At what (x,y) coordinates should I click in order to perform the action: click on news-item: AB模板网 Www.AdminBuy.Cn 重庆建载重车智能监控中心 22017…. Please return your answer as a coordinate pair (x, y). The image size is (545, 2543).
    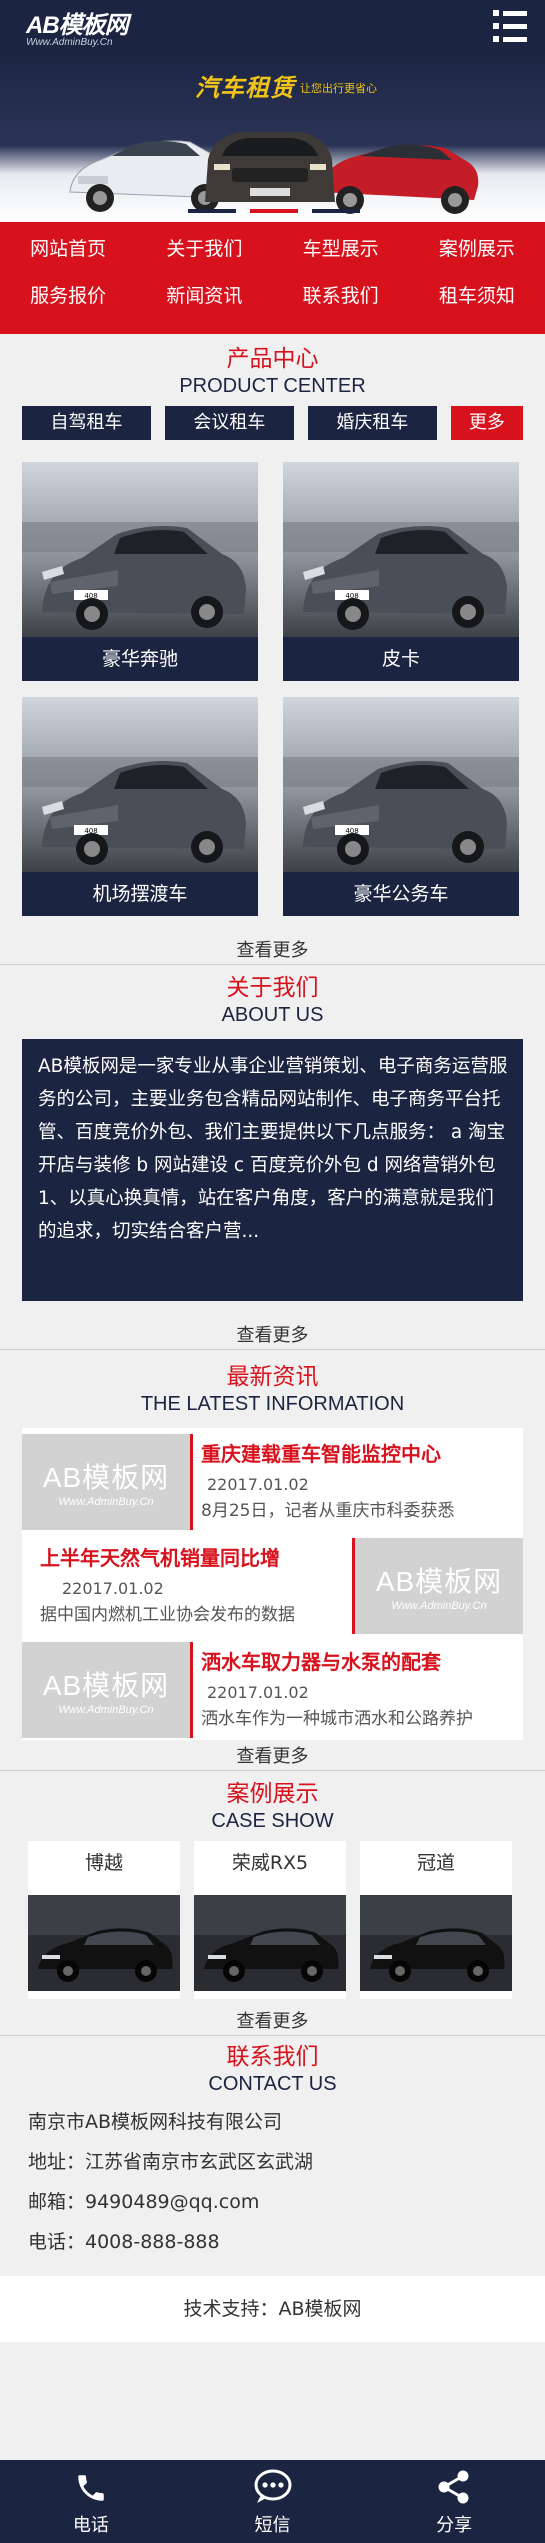
    Looking at the image, I should click on (272, 1480).